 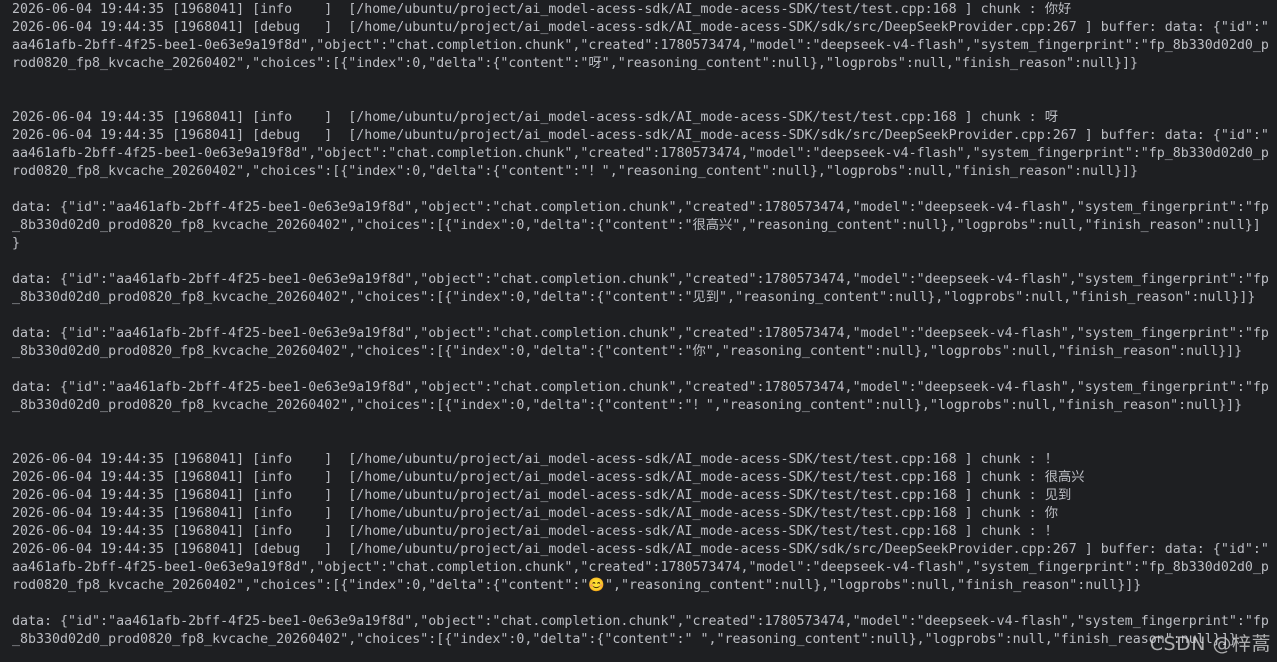 What do you see at coordinates (16, 243) in the screenshot?
I see `log-line: }` at bounding box center [16, 243].